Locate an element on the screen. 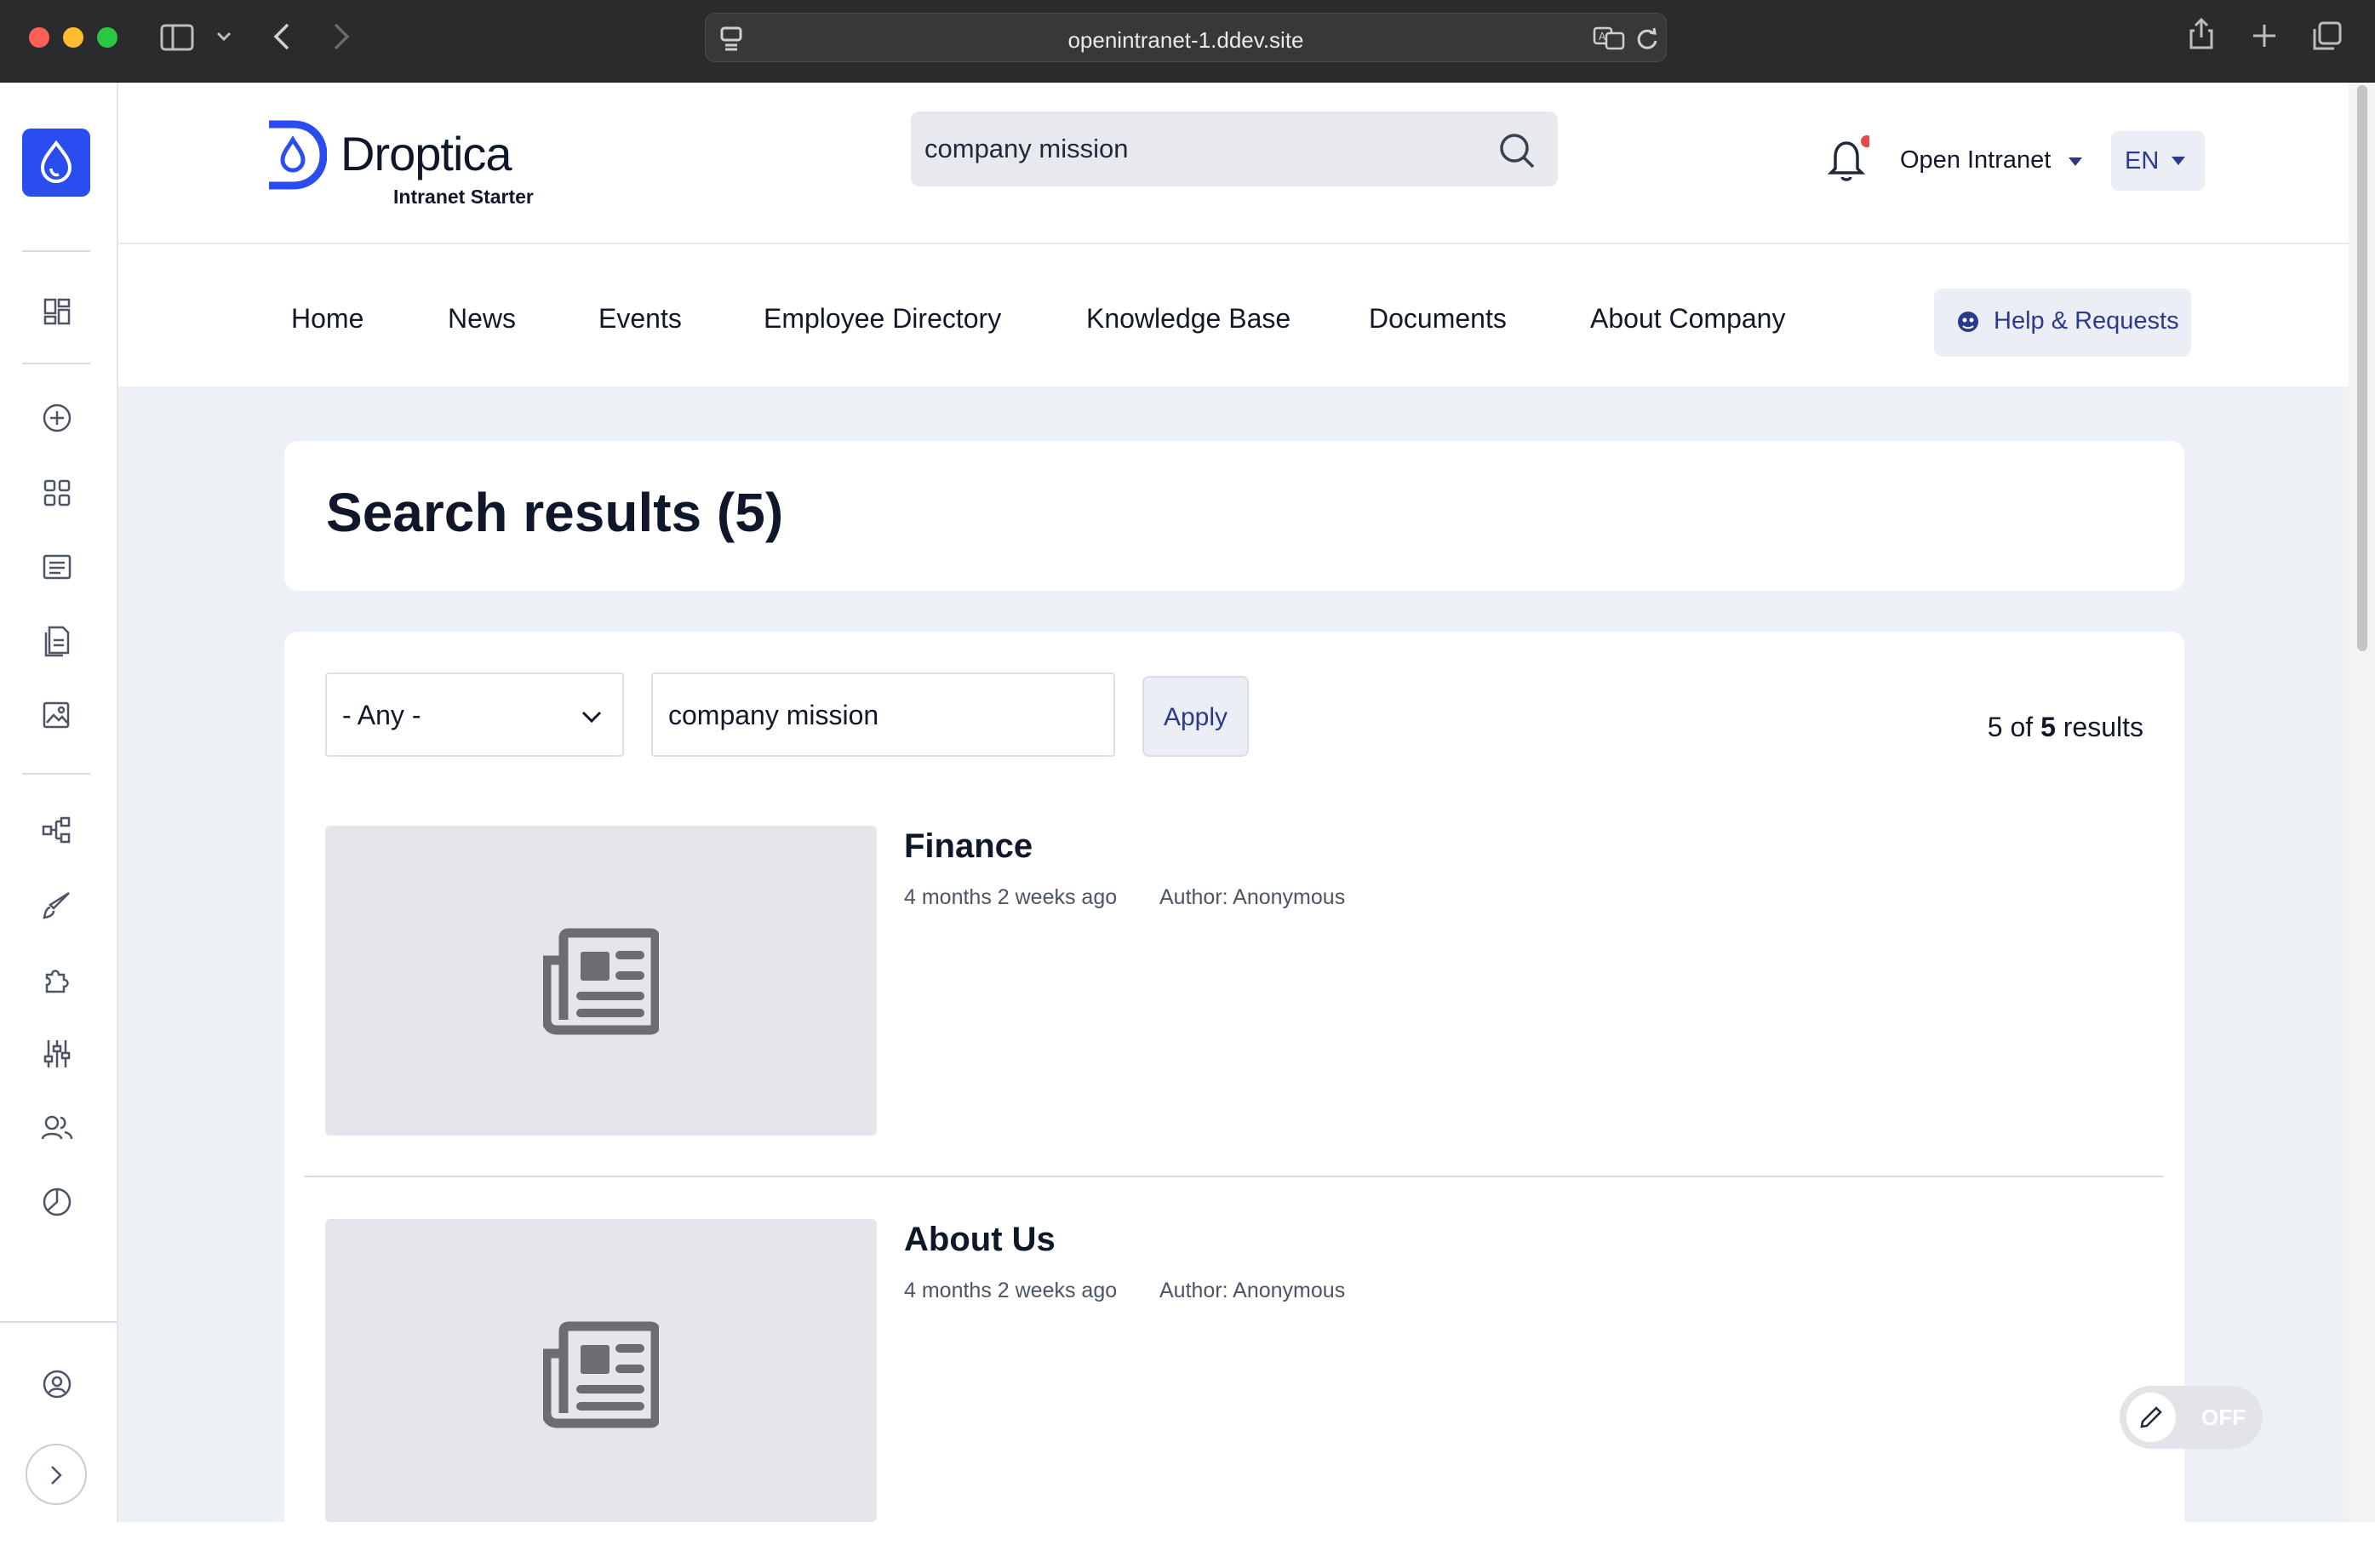 Image resolution: width=2375 pixels, height=1568 pixels. keywords-value: company mission is located at coordinates (773, 715).